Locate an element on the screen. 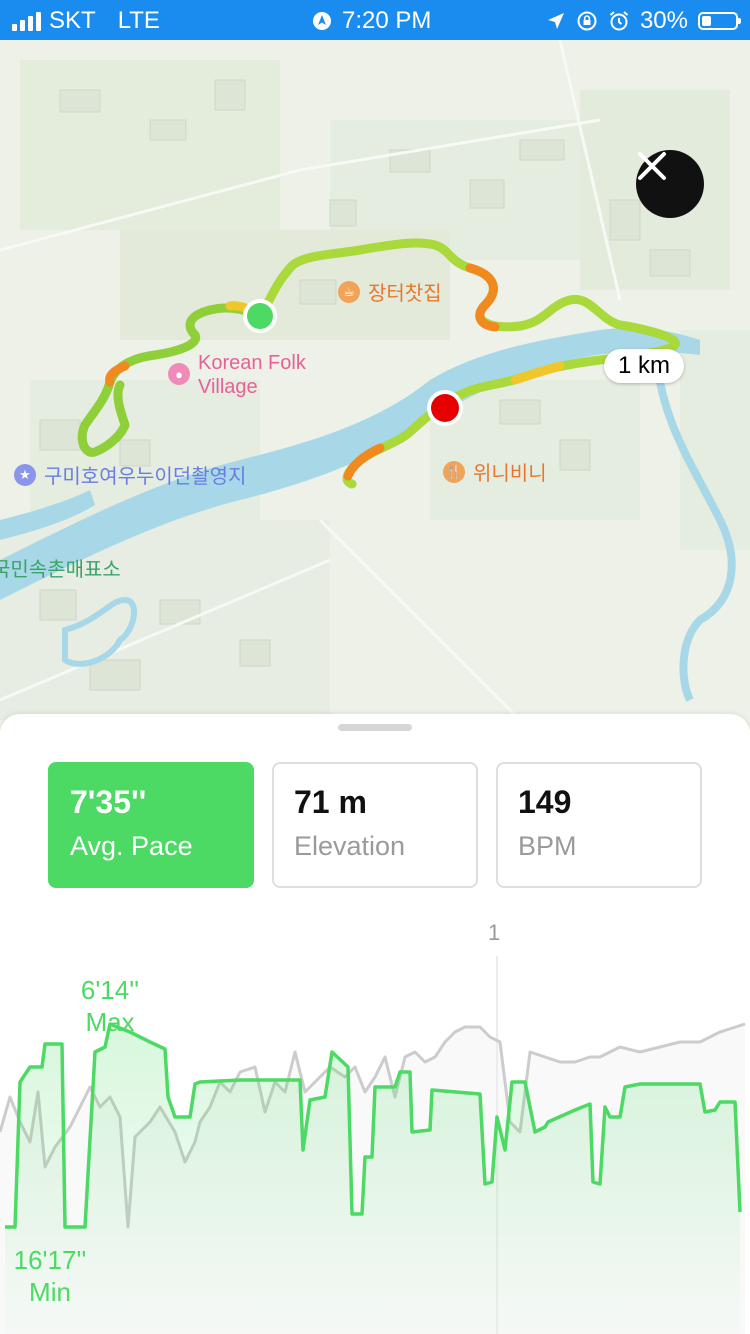 The image size is (750, 1334). min-pace-annotation: 16'17'' Min is located at coordinates (50, 1276).